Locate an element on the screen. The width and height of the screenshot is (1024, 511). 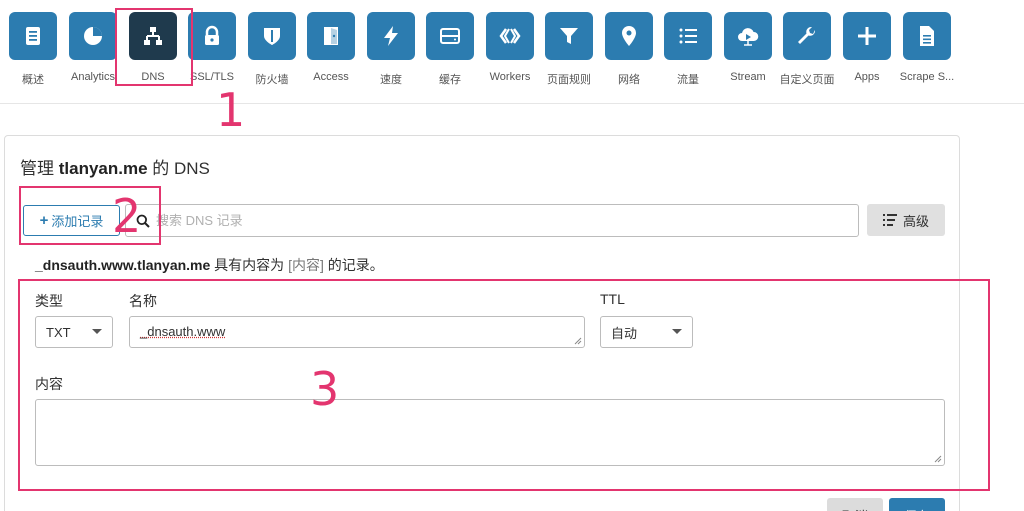
nav-label: 页面规则 is located at coordinates (569, 79).